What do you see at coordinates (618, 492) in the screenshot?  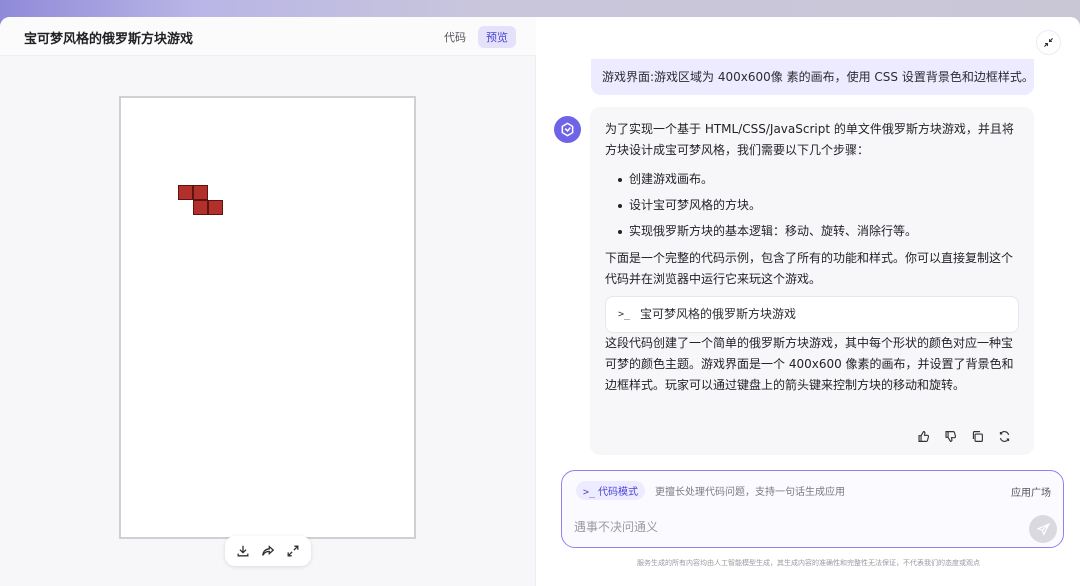 I see `code-mode-label: 代码模式` at bounding box center [618, 492].